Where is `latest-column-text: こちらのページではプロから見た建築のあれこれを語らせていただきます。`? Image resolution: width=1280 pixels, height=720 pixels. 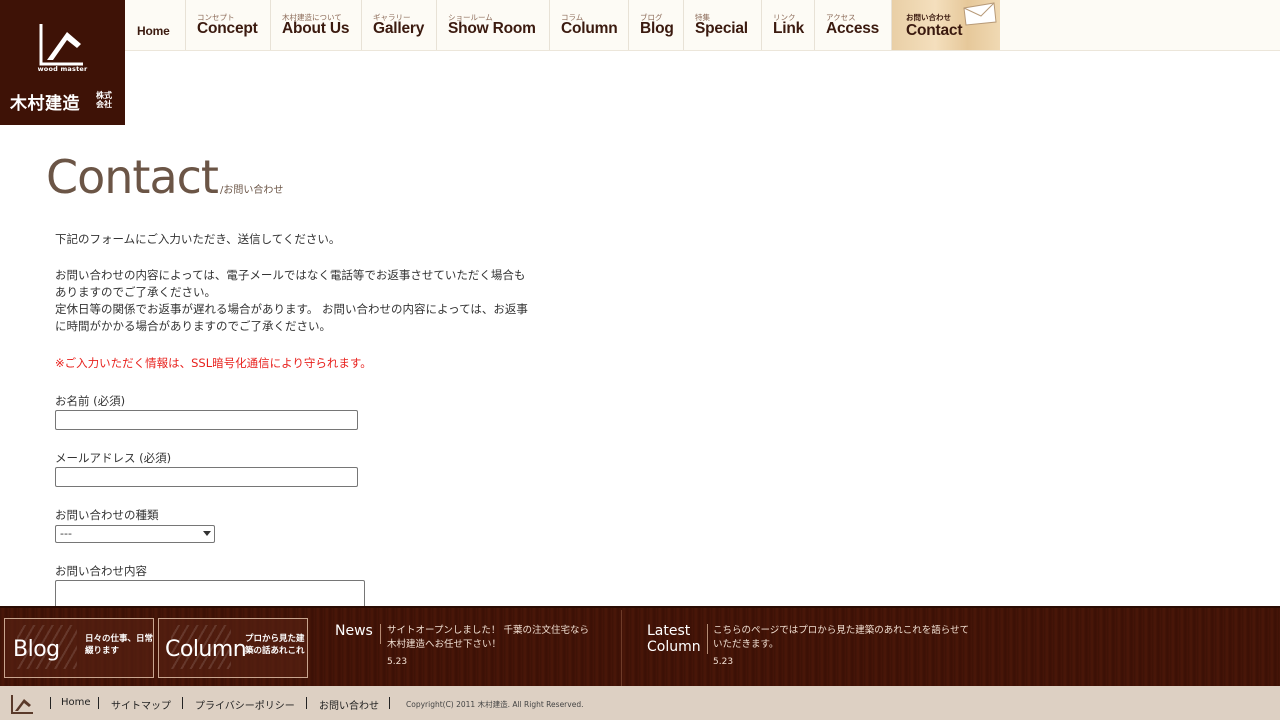
latest-column-text: こちらのページではプロから見た建築のあれこれを語らせていただきます。 is located at coordinates (845, 638).